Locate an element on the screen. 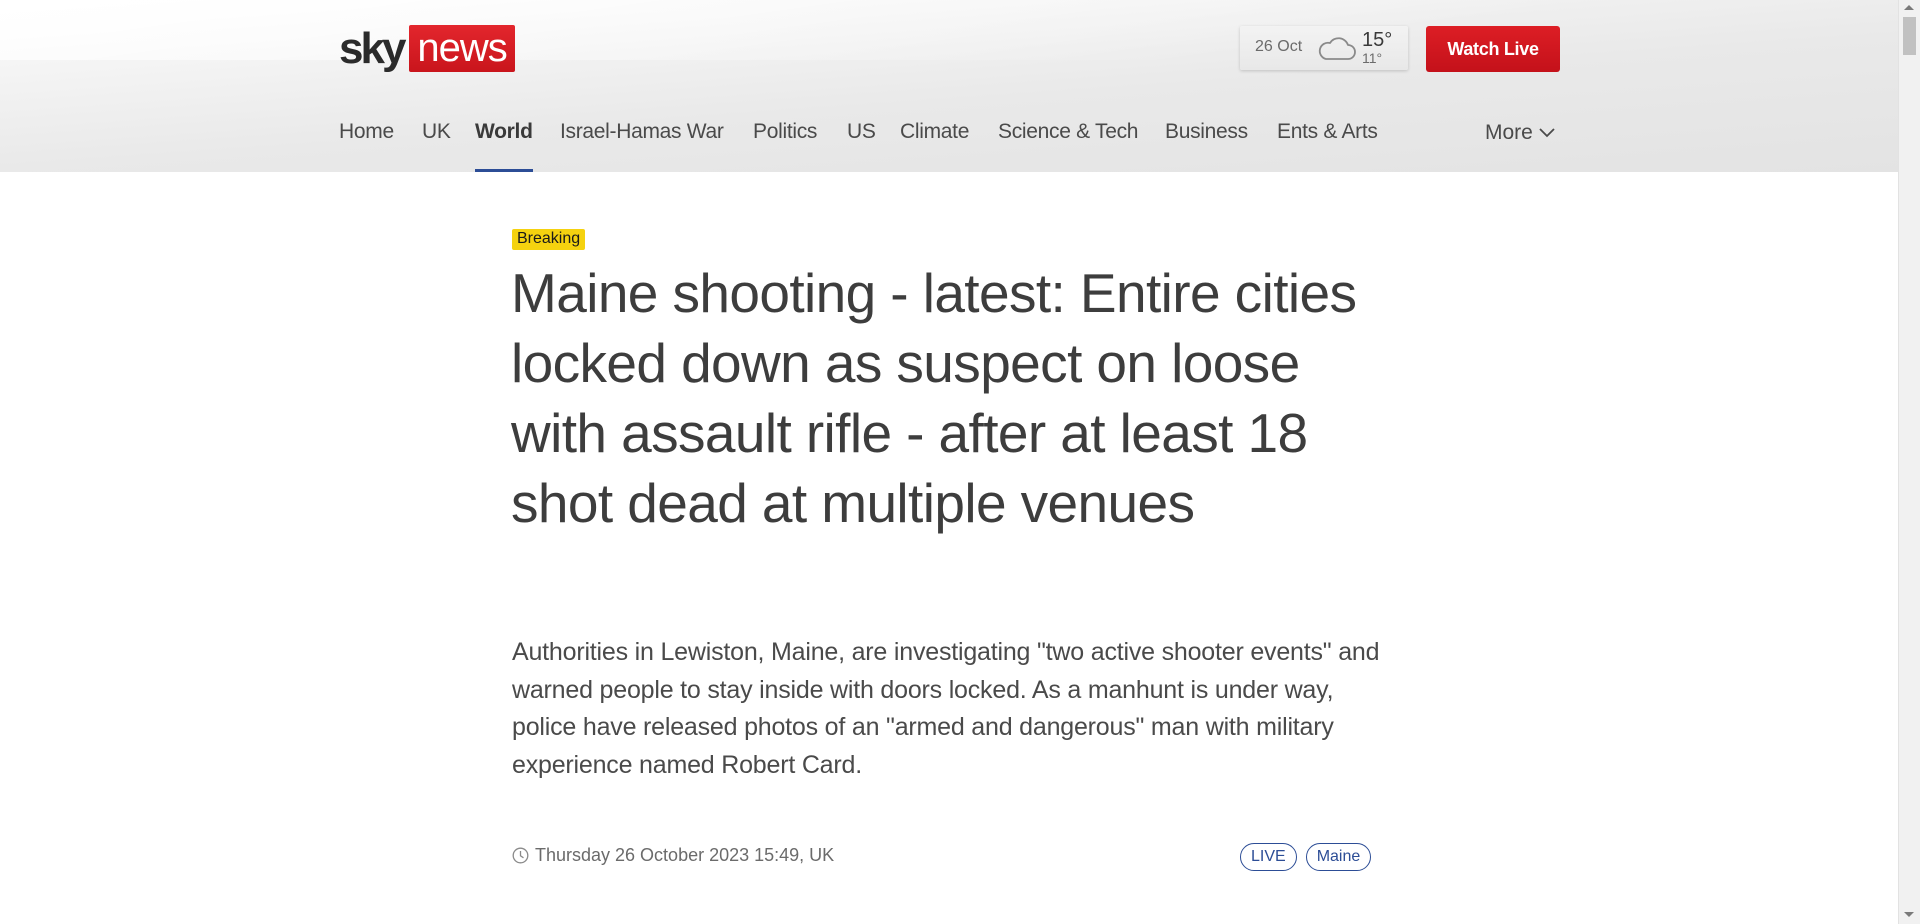 Image resolution: width=1920 pixels, height=924 pixels. nav-item-uk: UK is located at coordinates (436, 146).